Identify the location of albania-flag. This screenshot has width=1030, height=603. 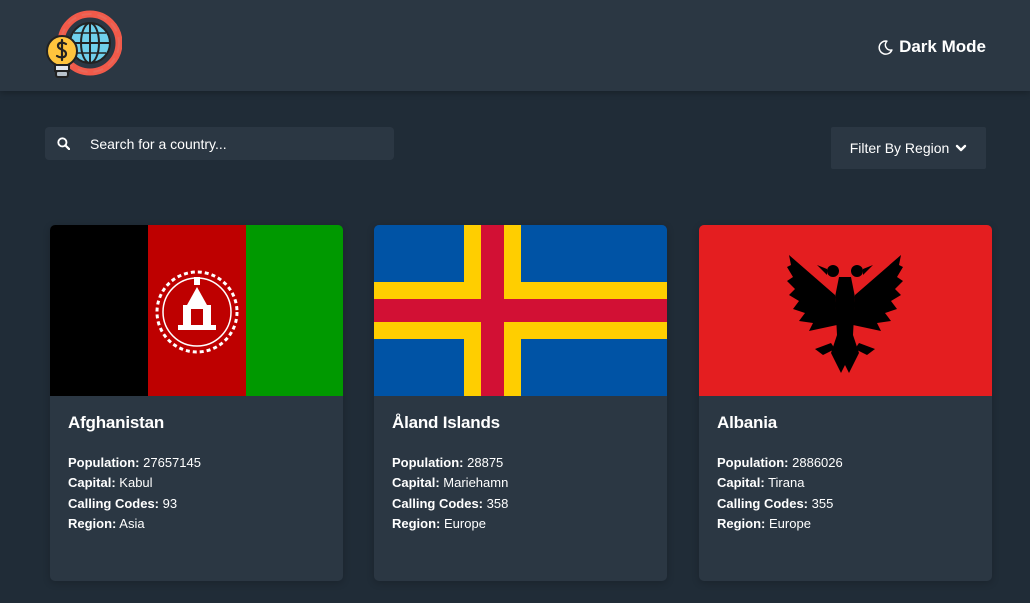
(845, 310).